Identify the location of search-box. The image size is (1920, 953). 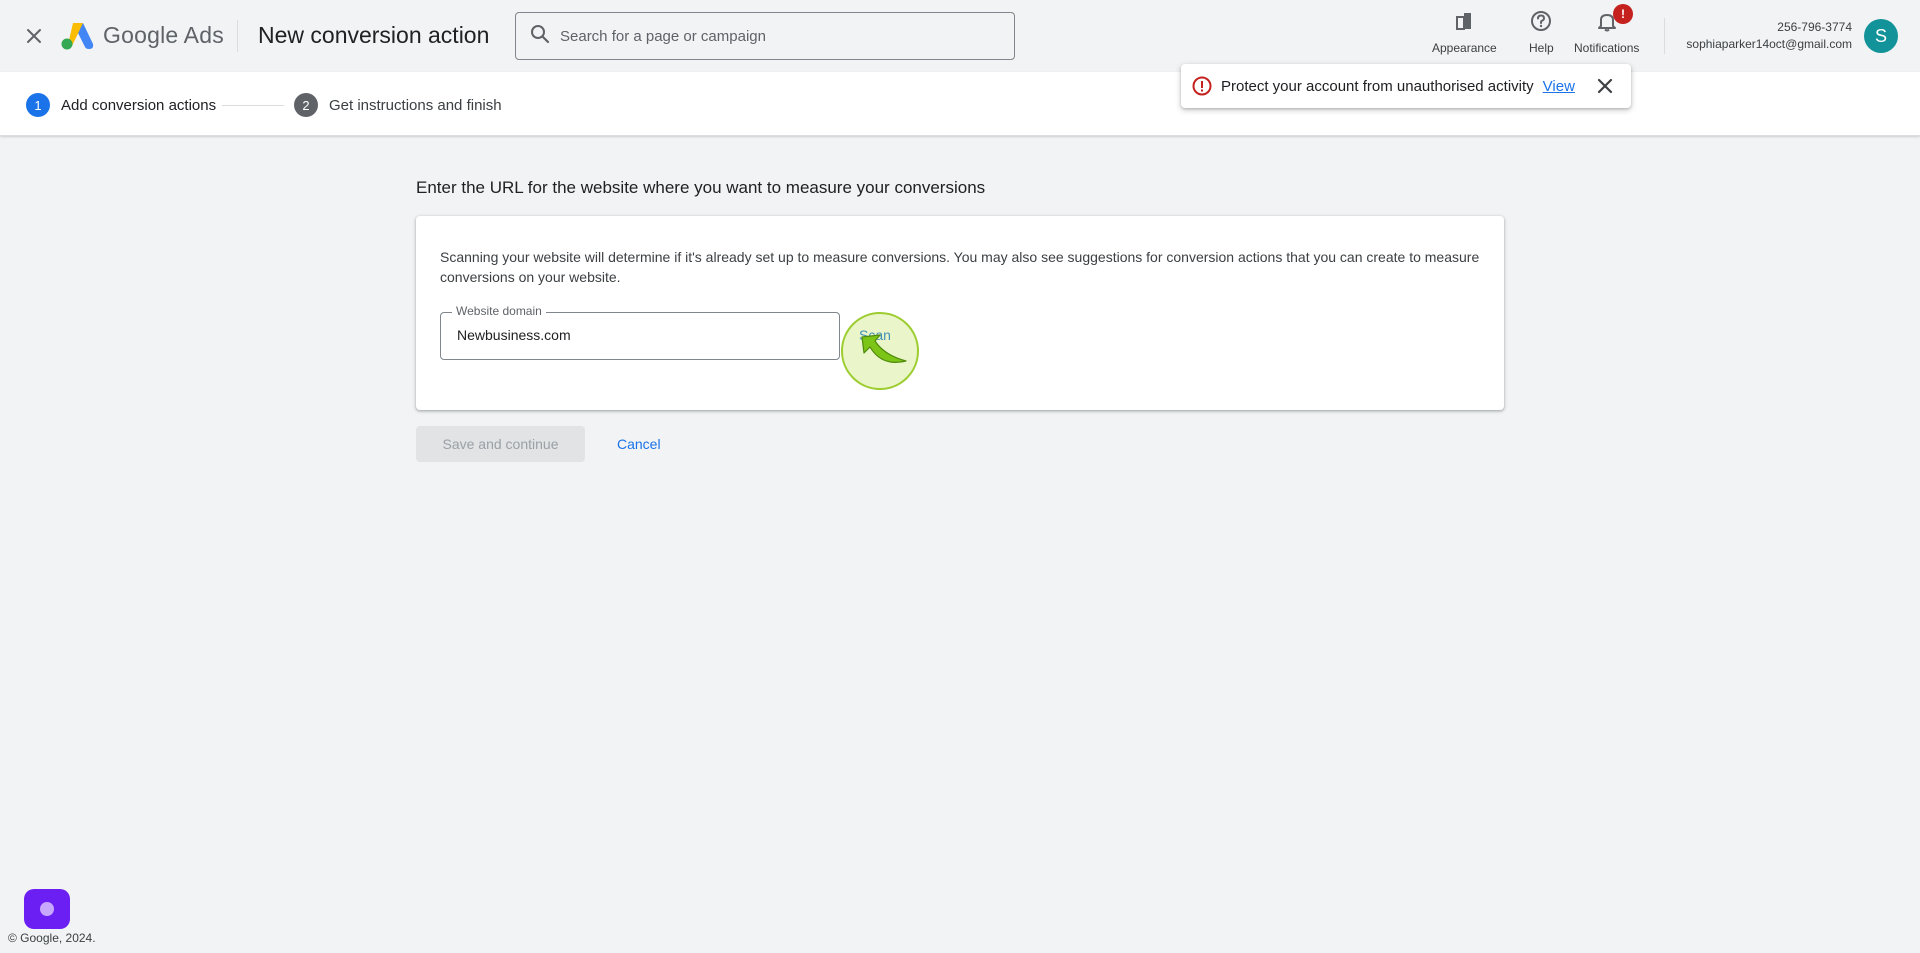
(765, 36).